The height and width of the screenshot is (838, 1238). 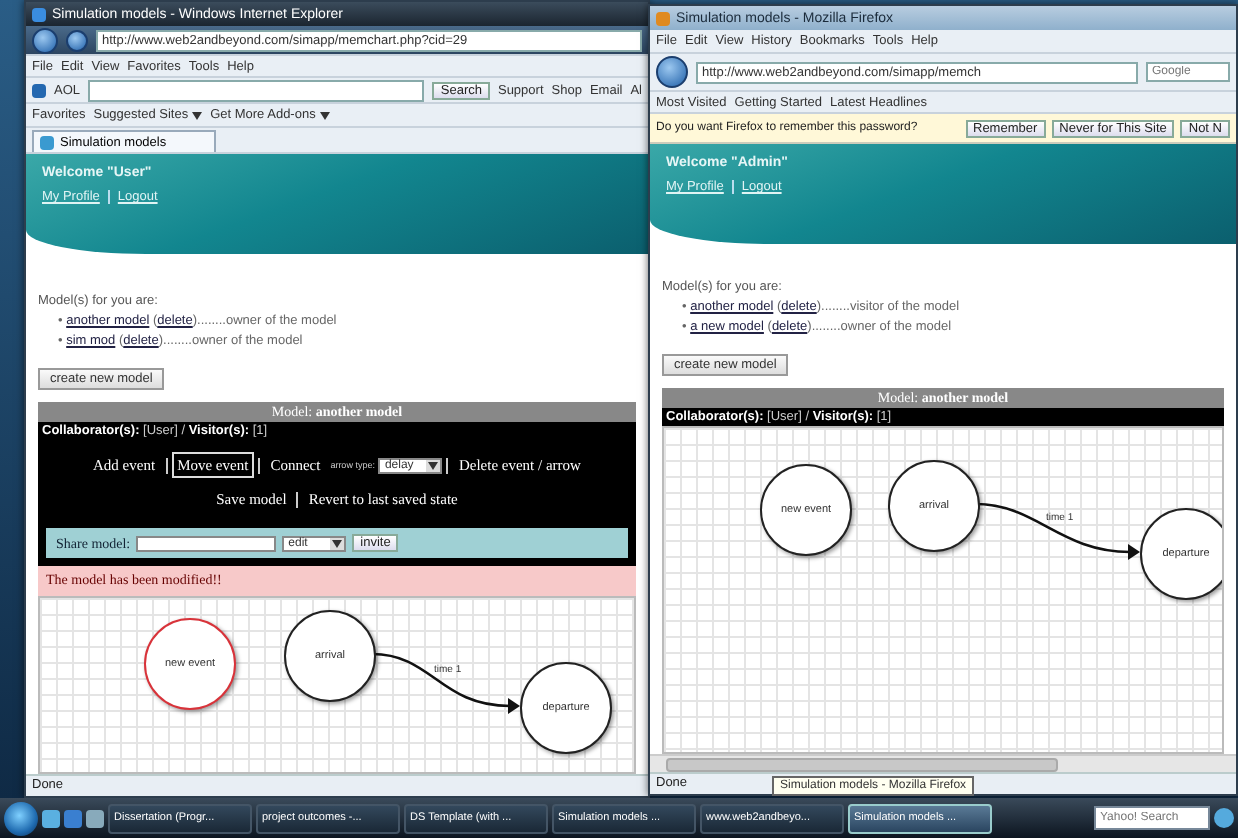 I want to click on forward-button, so click(x=77, y=40).